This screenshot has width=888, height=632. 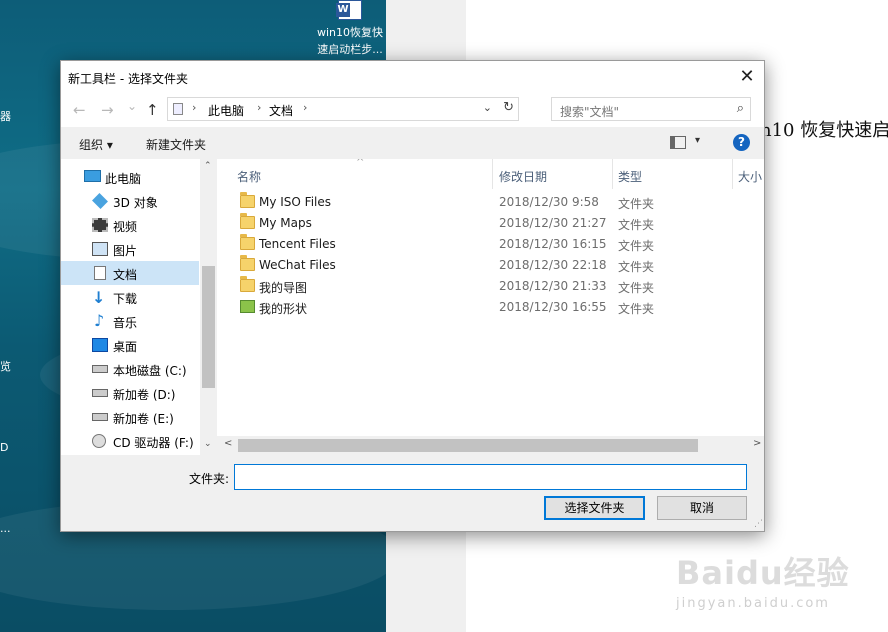 What do you see at coordinates (125, 299) in the screenshot?
I see `nav-item-label: 下载` at bounding box center [125, 299].